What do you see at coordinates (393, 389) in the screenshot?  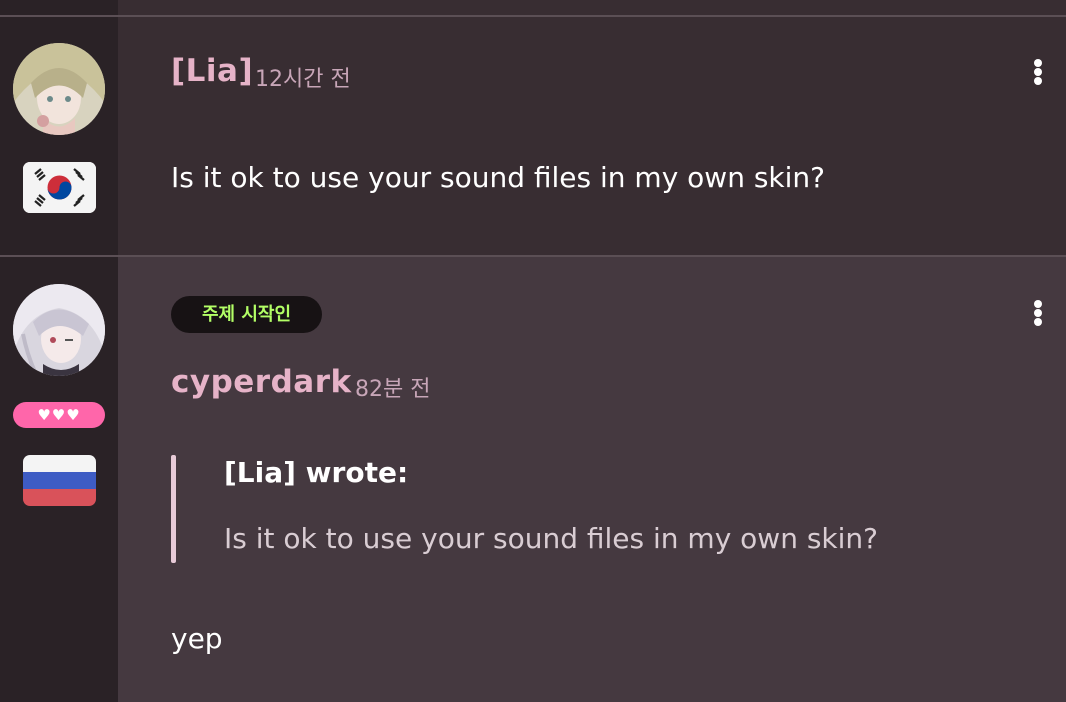 I see `post-timestamp: 82분 전` at bounding box center [393, 389].